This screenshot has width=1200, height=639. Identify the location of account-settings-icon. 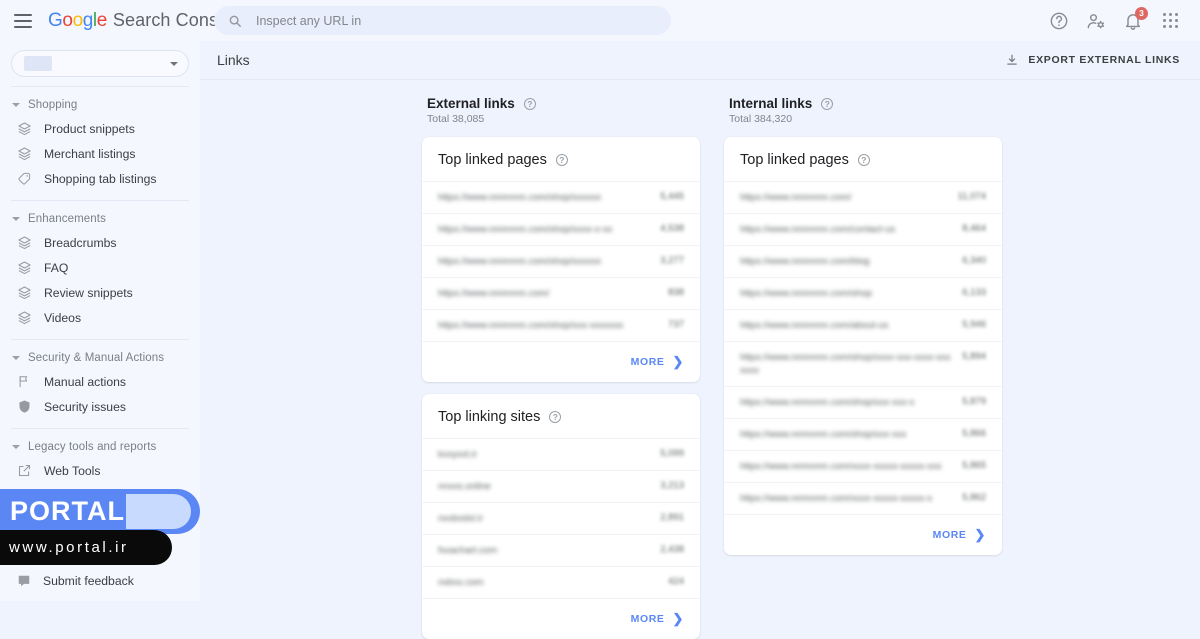
(1096, 21).